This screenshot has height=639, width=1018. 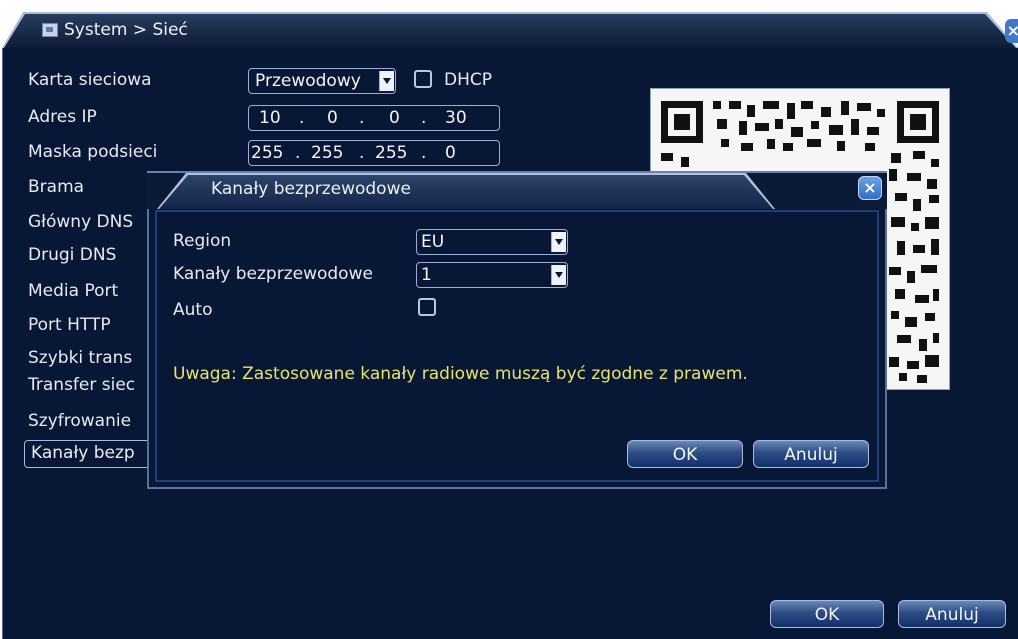 What do you see at coordinates (193, 310) in the screenshot?
I see `auto-label: Auto` at bounding box center [193, 310].